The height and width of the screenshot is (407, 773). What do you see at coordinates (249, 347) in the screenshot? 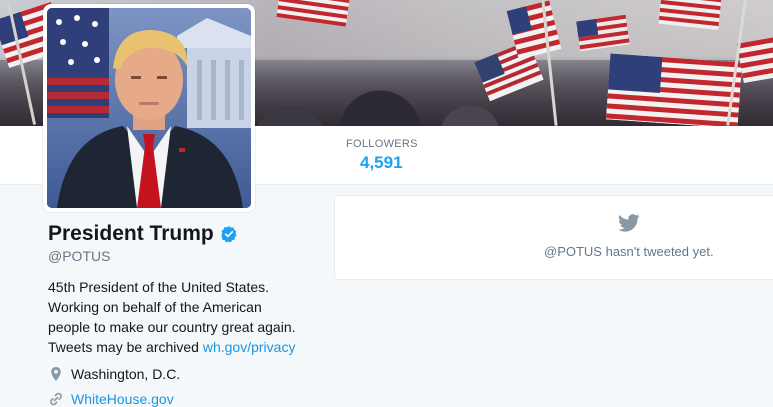
I see `bio-privacy-link: wh.gov/privacy` at bounding box center [249, 347].